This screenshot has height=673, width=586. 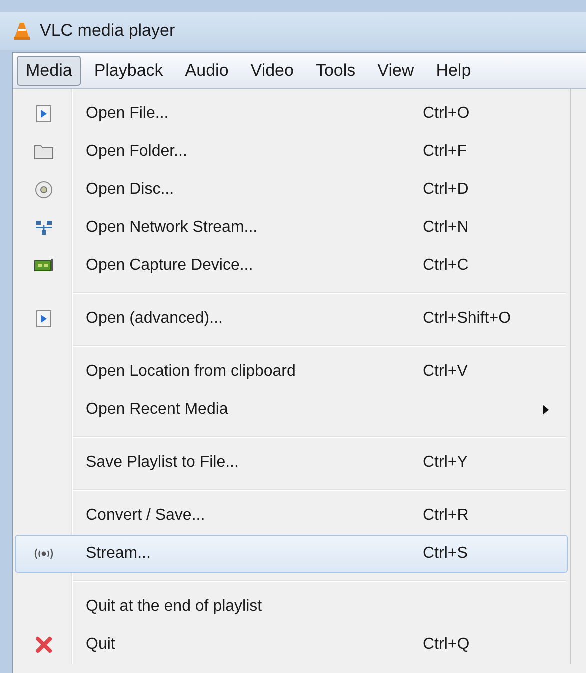 I want to click on menu-item: Open File... Ctrl+O, so click(x=291, y=114).